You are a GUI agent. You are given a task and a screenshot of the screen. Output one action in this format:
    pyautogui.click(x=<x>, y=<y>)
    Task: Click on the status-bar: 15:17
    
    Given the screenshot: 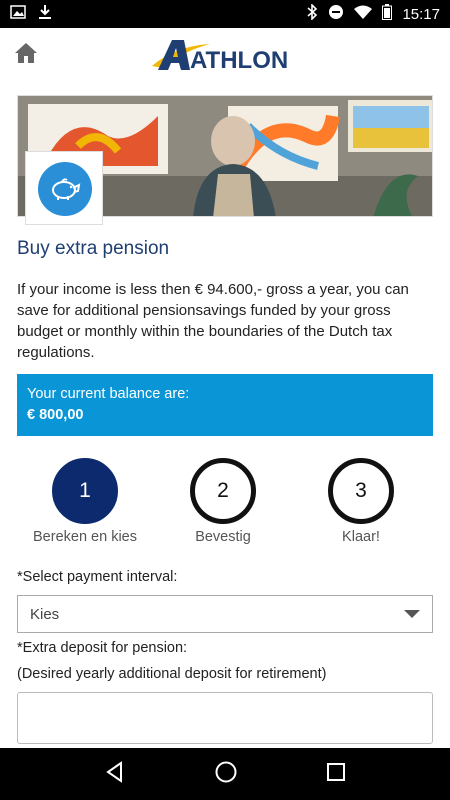 What is the action you would take?
    pyautogui.click(x=225, y=14)
    